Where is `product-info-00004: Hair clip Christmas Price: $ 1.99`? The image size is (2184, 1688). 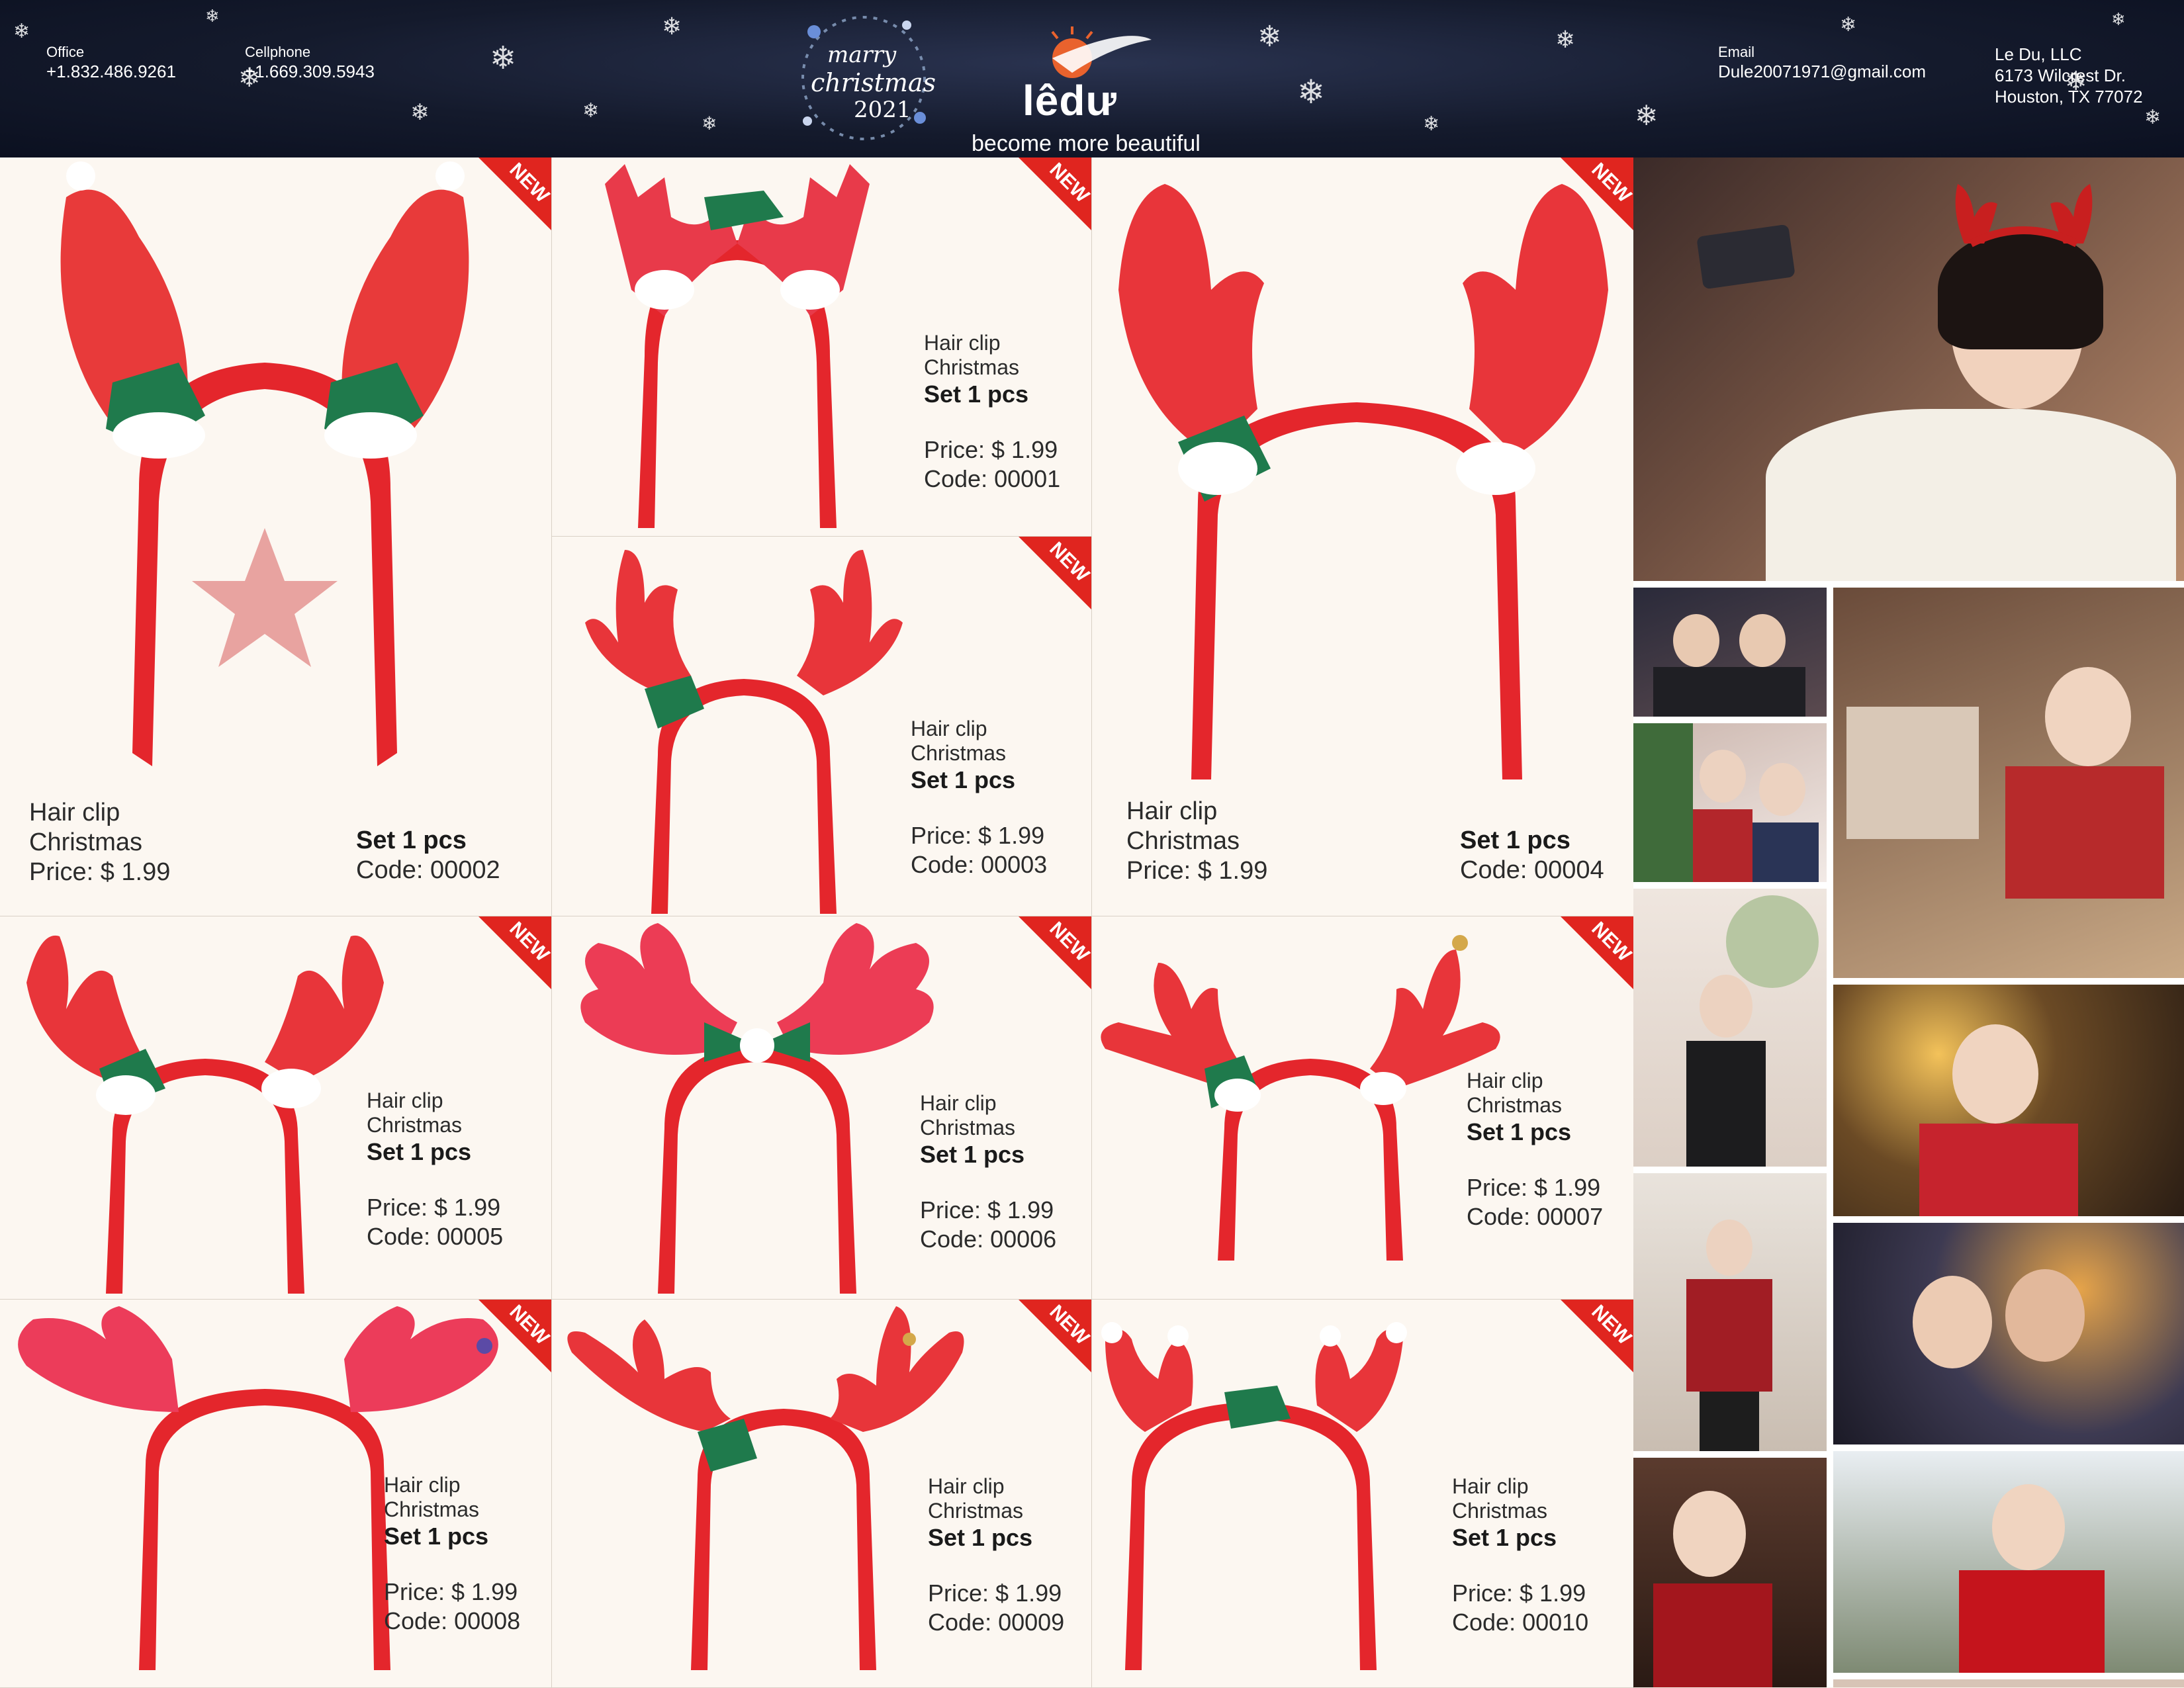 product-info-00004: Hair clip Christmas Price: $ 1.99 is located at coordinates (1196, 841).